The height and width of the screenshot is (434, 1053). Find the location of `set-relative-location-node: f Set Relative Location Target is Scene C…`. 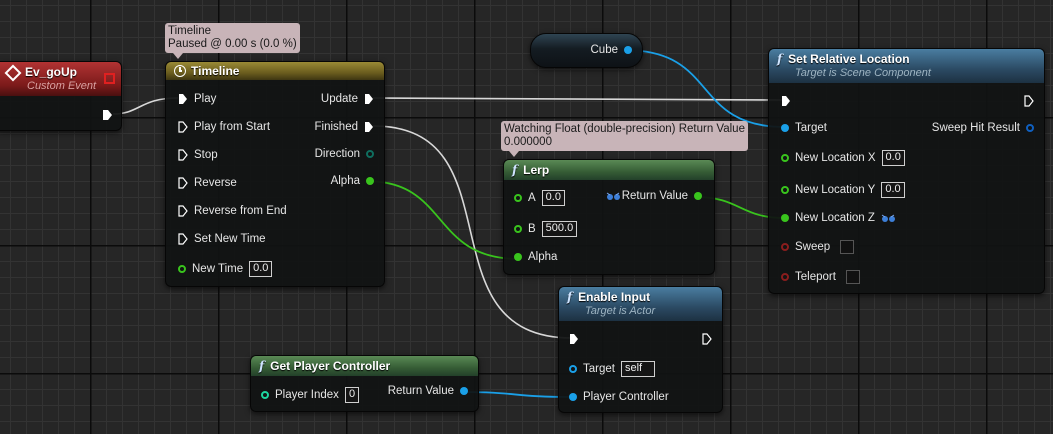

set-relative-location-node: f Set Relative Location Target is Scene C… is located at coordinates (906, 171).